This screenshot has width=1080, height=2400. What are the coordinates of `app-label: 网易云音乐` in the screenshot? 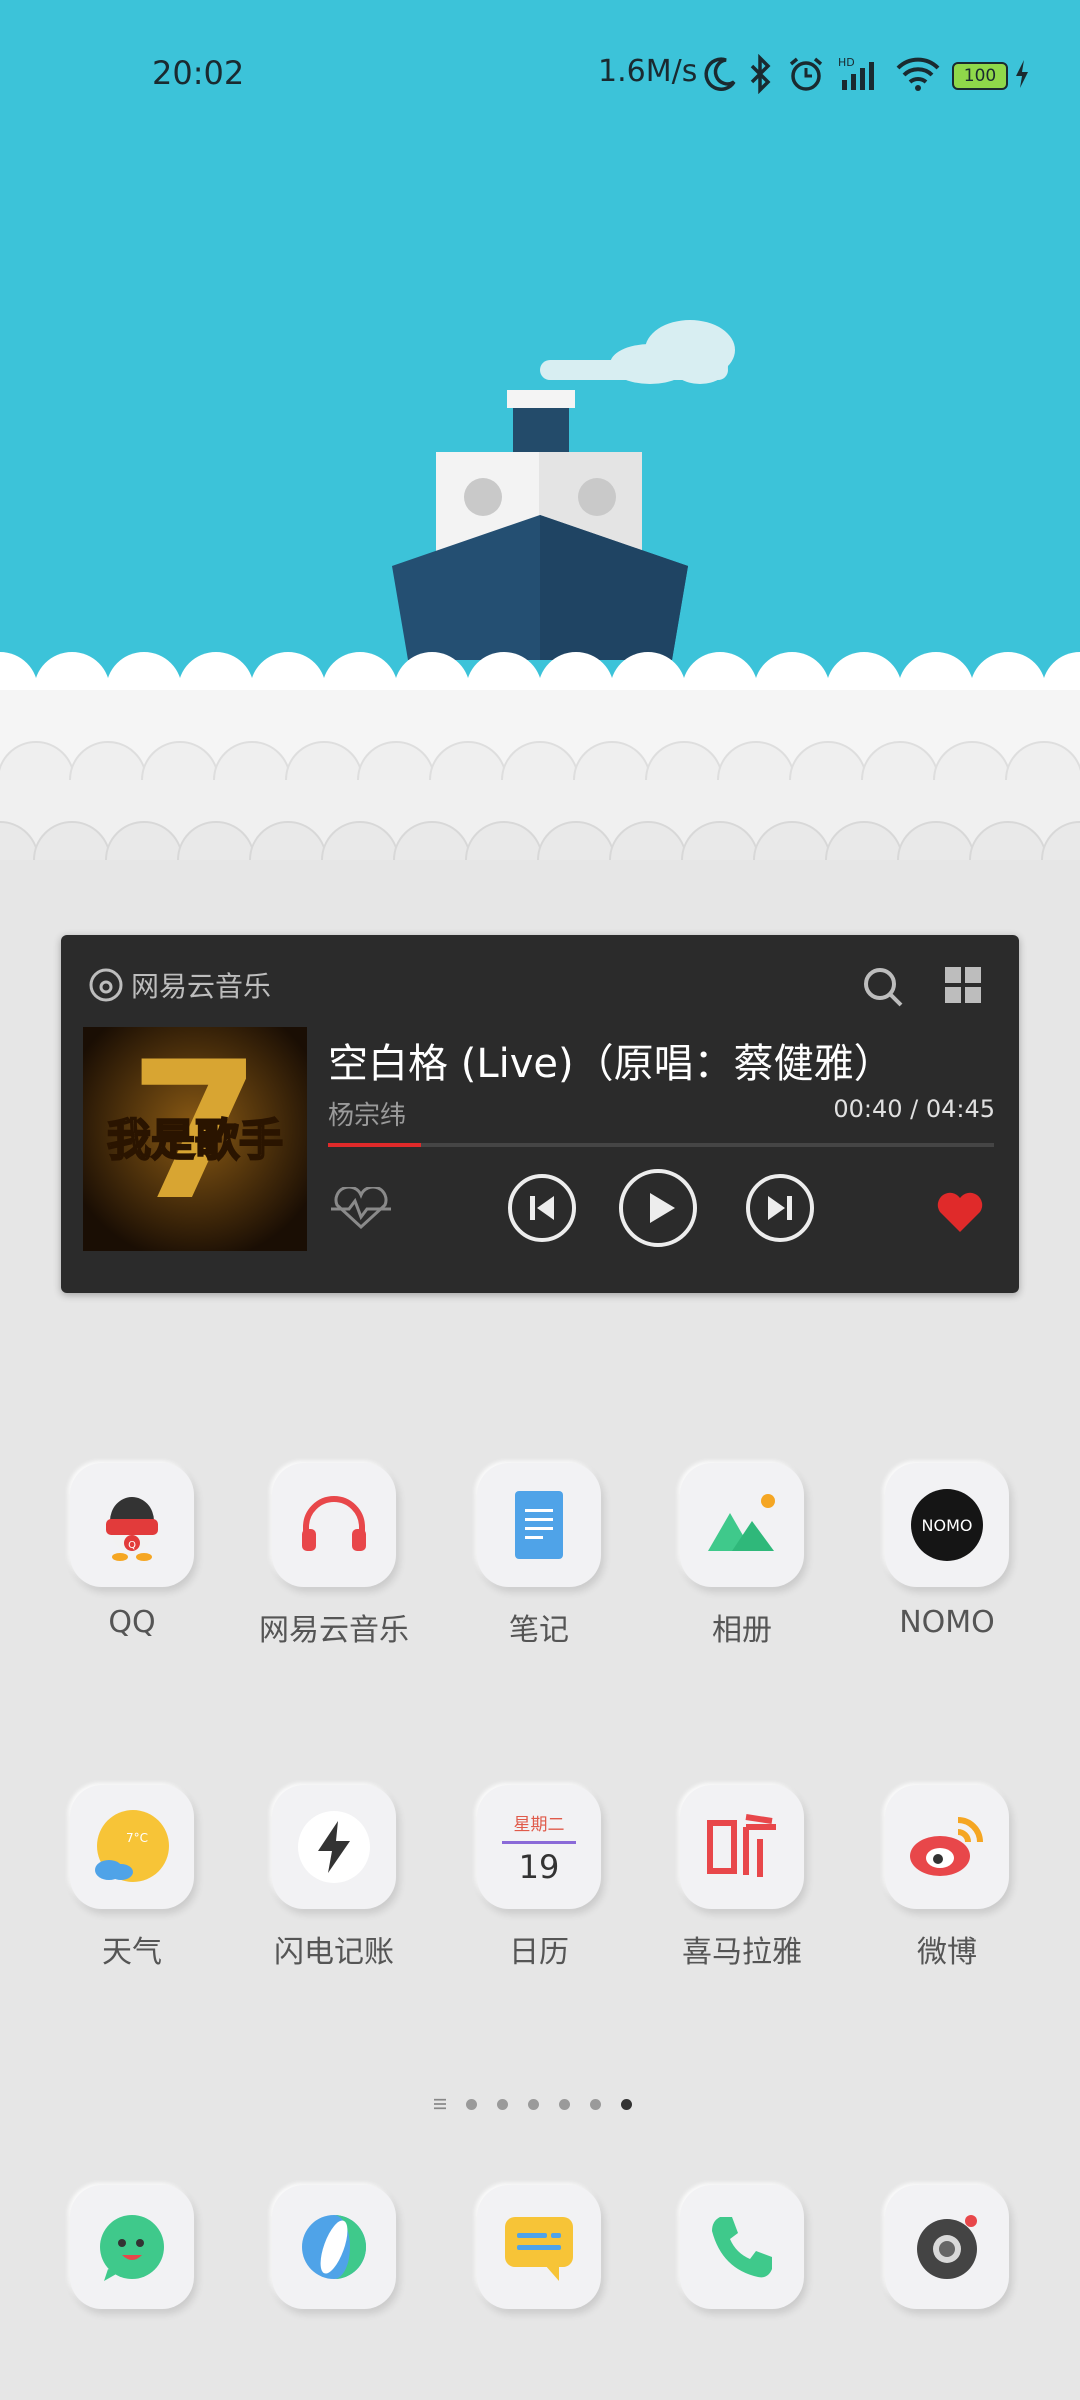 It's located at (334, 1630).